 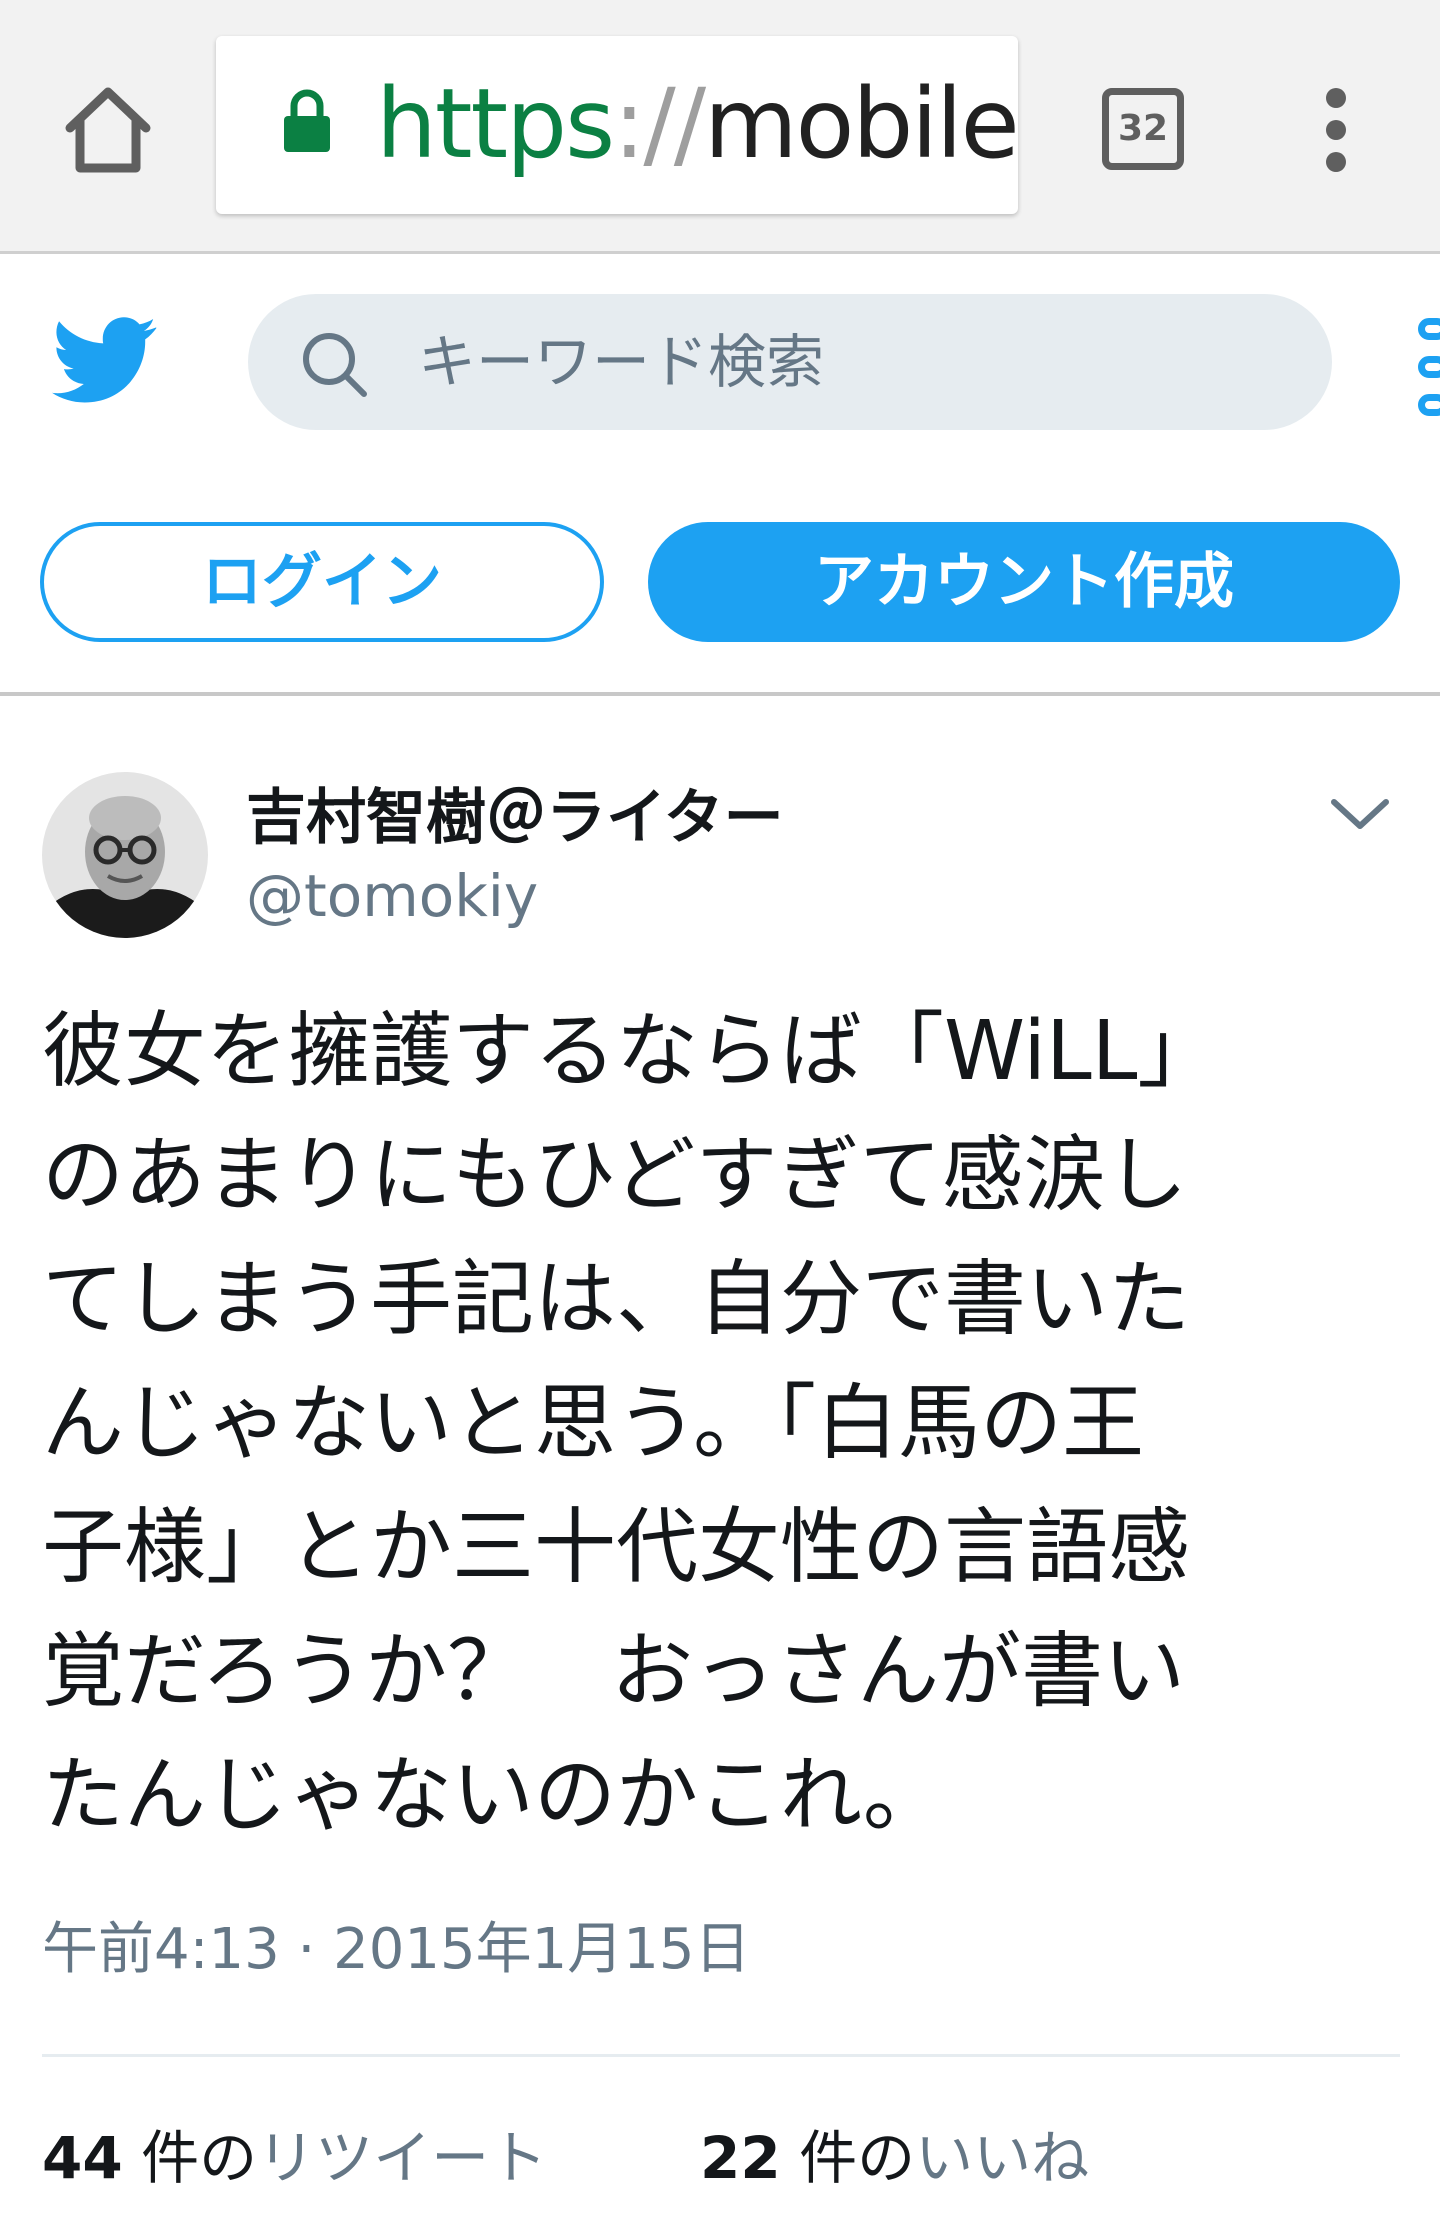 What do you see at coordinates (190, 2158) in the screenshot?
I see `retweet-unit: 件の` at bounding box center [190, 2158].